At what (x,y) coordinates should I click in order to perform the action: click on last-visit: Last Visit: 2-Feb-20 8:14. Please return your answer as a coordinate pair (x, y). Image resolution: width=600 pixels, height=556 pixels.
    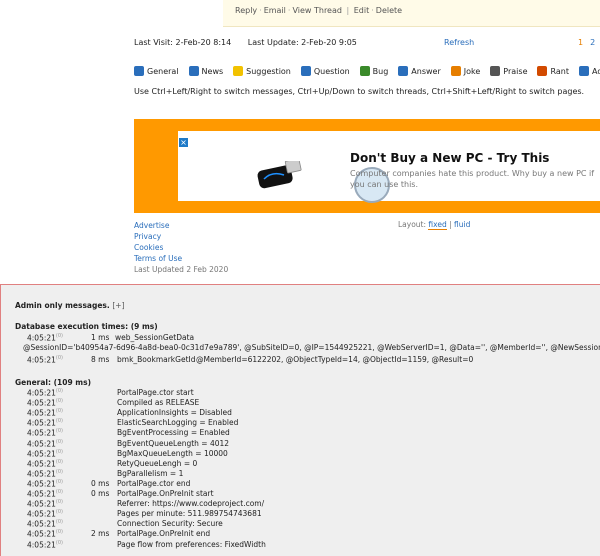
    Looking at the image, I should click on (183, 42).